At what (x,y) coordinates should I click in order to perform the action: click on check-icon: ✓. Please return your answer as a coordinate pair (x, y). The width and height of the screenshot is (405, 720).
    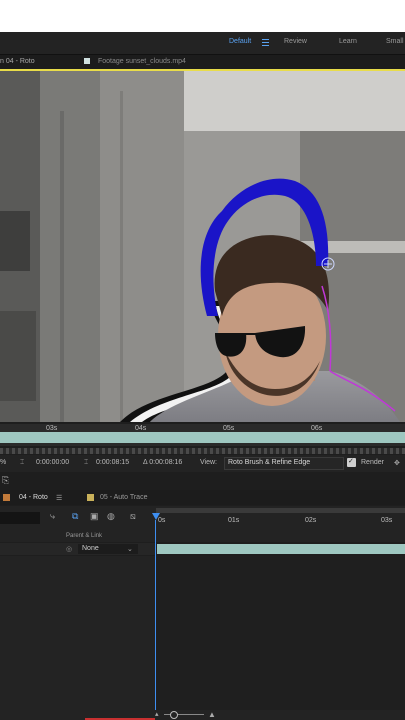
    Looking at the image, I should click on (351, 461).